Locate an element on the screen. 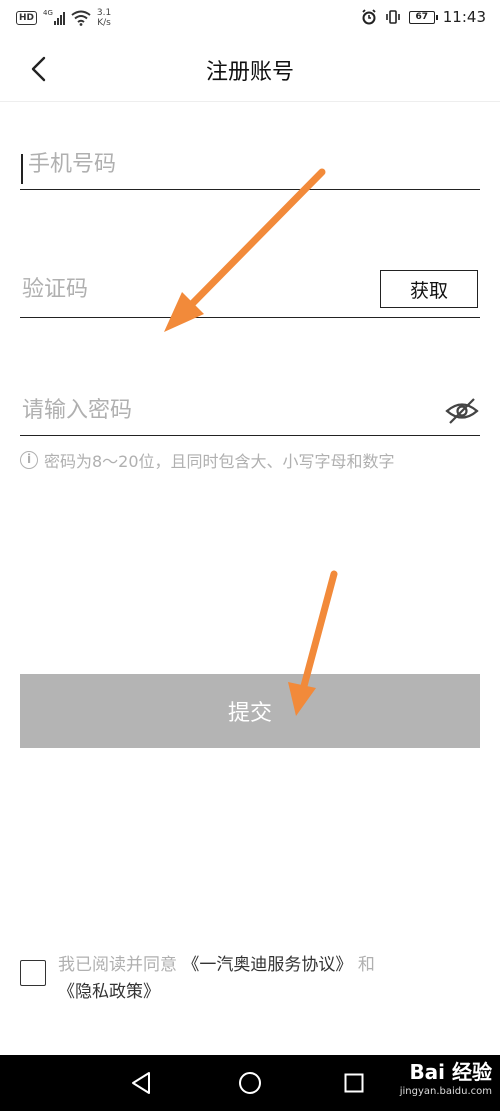 This screenshot has height=1111, width=500. wifi-icon is located at coordinates (81, 18).